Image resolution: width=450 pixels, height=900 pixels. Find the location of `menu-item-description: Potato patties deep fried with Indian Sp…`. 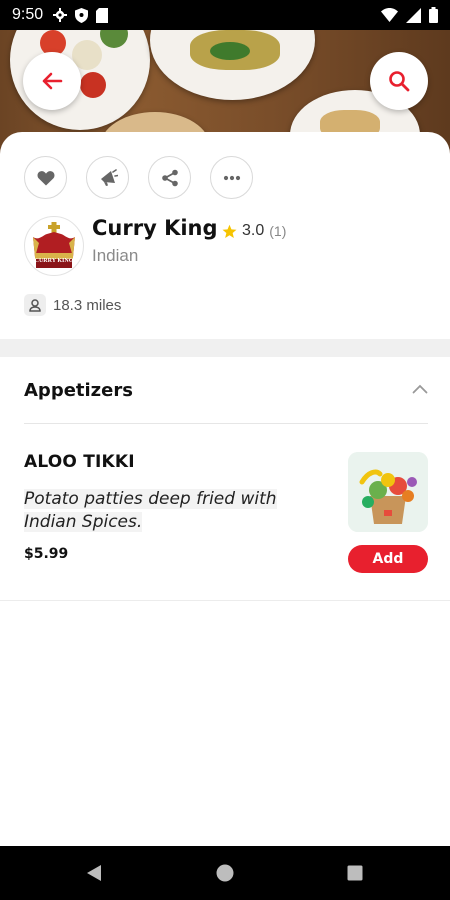

menu-item-description: Potato patties deep fried with Indian Sp… is located at coordinates (174, 511).